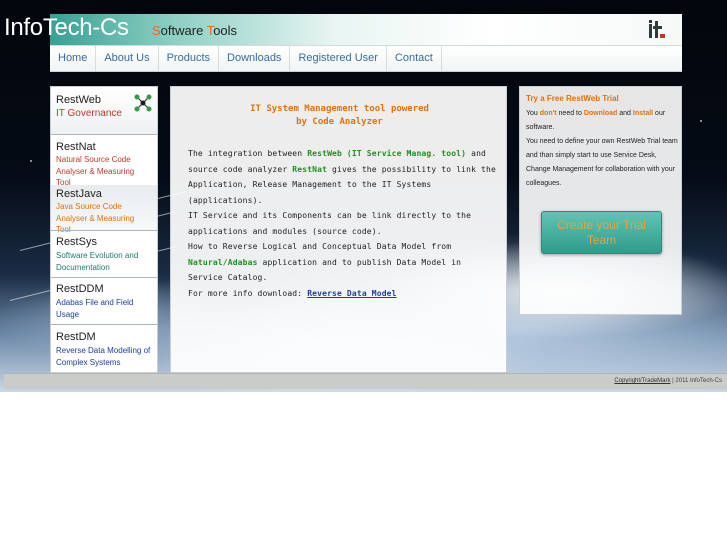 The image size is (727, 545). I want to click on network-nodes-icon, so click(143, 103).